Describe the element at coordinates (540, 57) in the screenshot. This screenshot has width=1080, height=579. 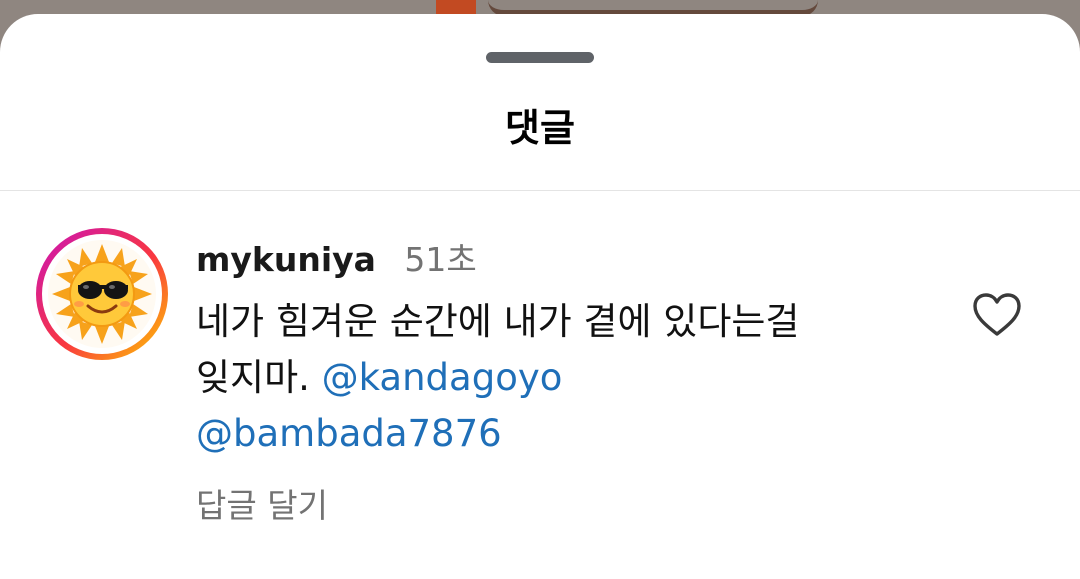
I see `drag-handle` at that location.